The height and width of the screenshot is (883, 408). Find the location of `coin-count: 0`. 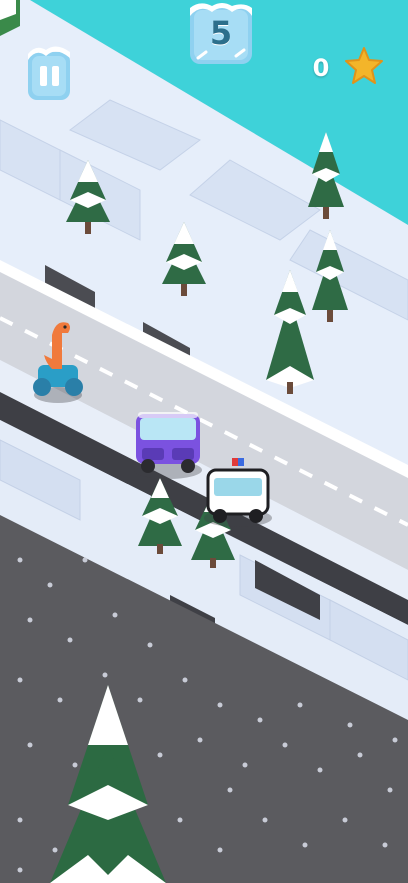

coin-count: 0 is located at coordinates (321, 68).